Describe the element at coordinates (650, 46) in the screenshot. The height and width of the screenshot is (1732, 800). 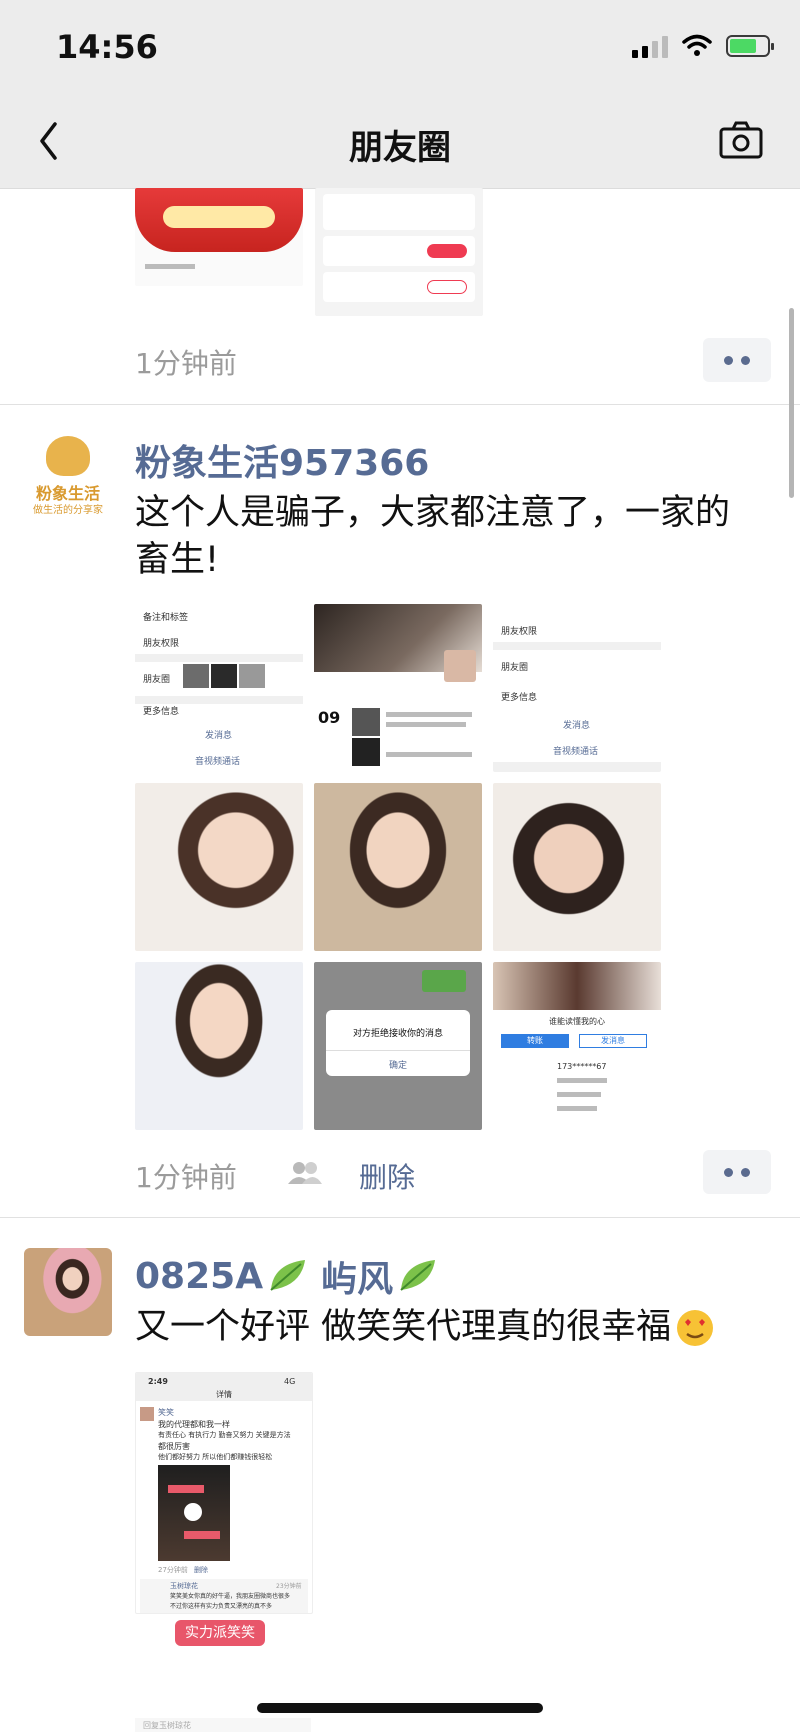
I see `signal-icon` at that location.